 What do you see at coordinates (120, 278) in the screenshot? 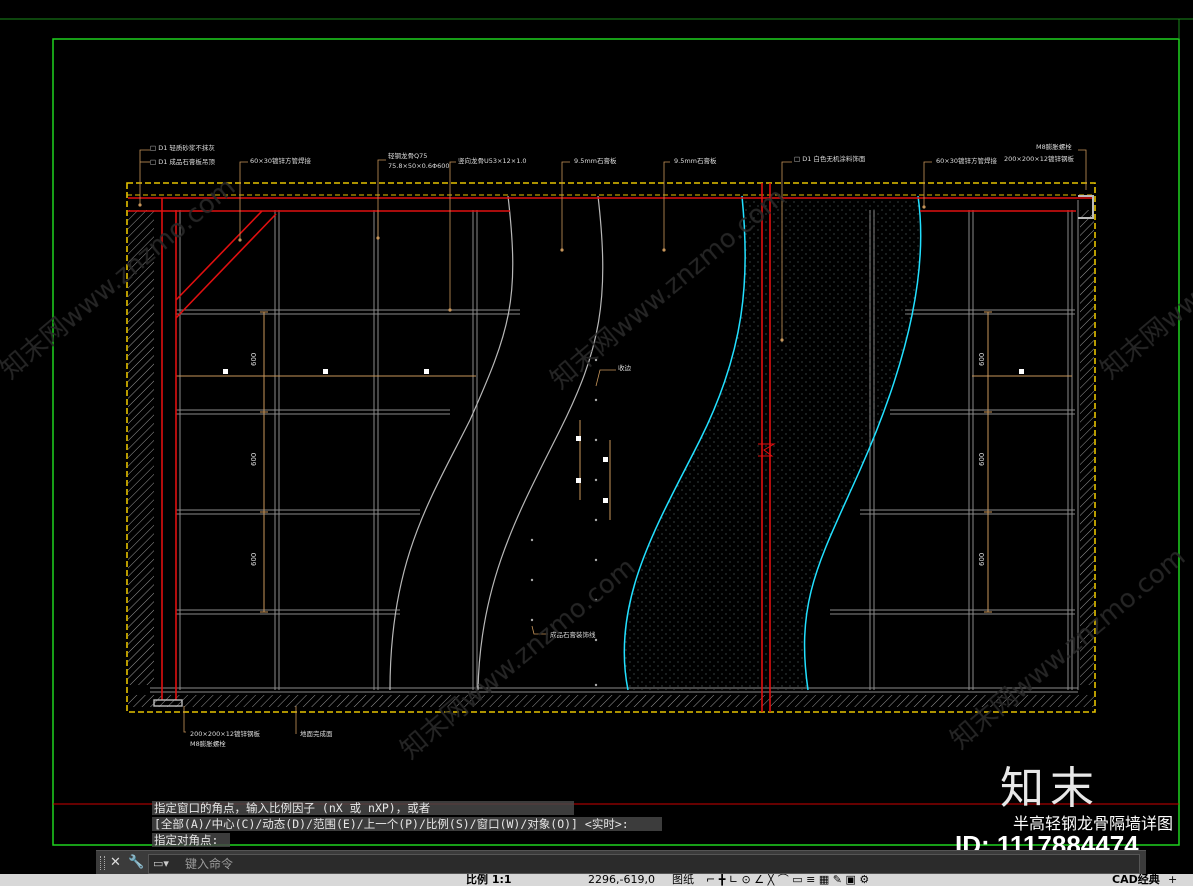
I see `watermark-diag-1: 知末网www.znzmo.com` at bounding box center [120, 278].